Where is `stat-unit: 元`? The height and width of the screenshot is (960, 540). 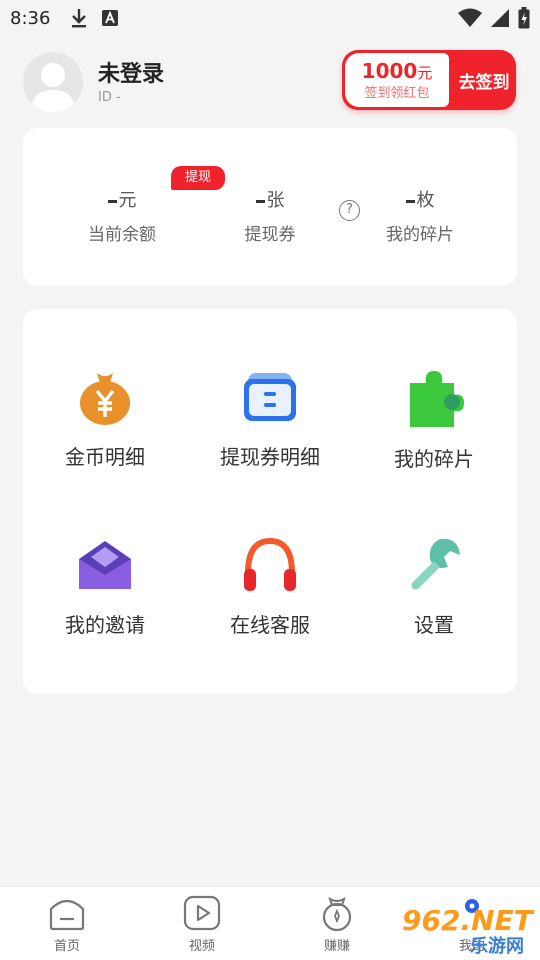 stat-unit: 元 is located at coordinates (127, 200).